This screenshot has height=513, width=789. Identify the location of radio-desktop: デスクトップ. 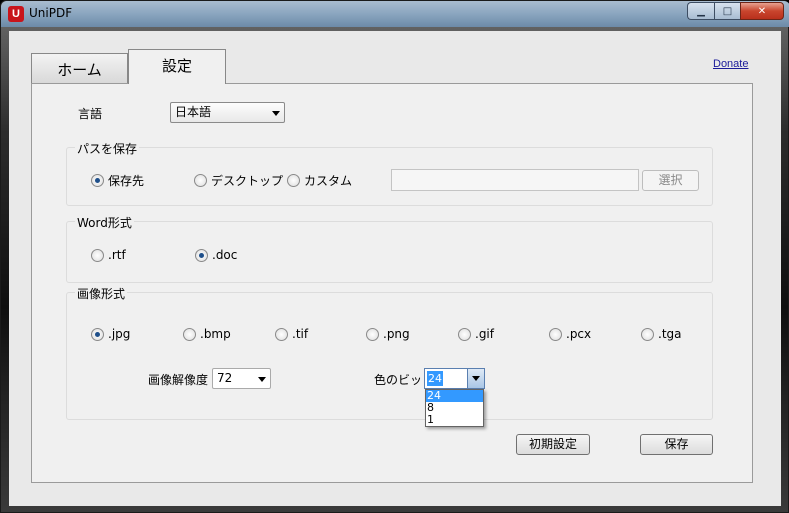
(238, 180).